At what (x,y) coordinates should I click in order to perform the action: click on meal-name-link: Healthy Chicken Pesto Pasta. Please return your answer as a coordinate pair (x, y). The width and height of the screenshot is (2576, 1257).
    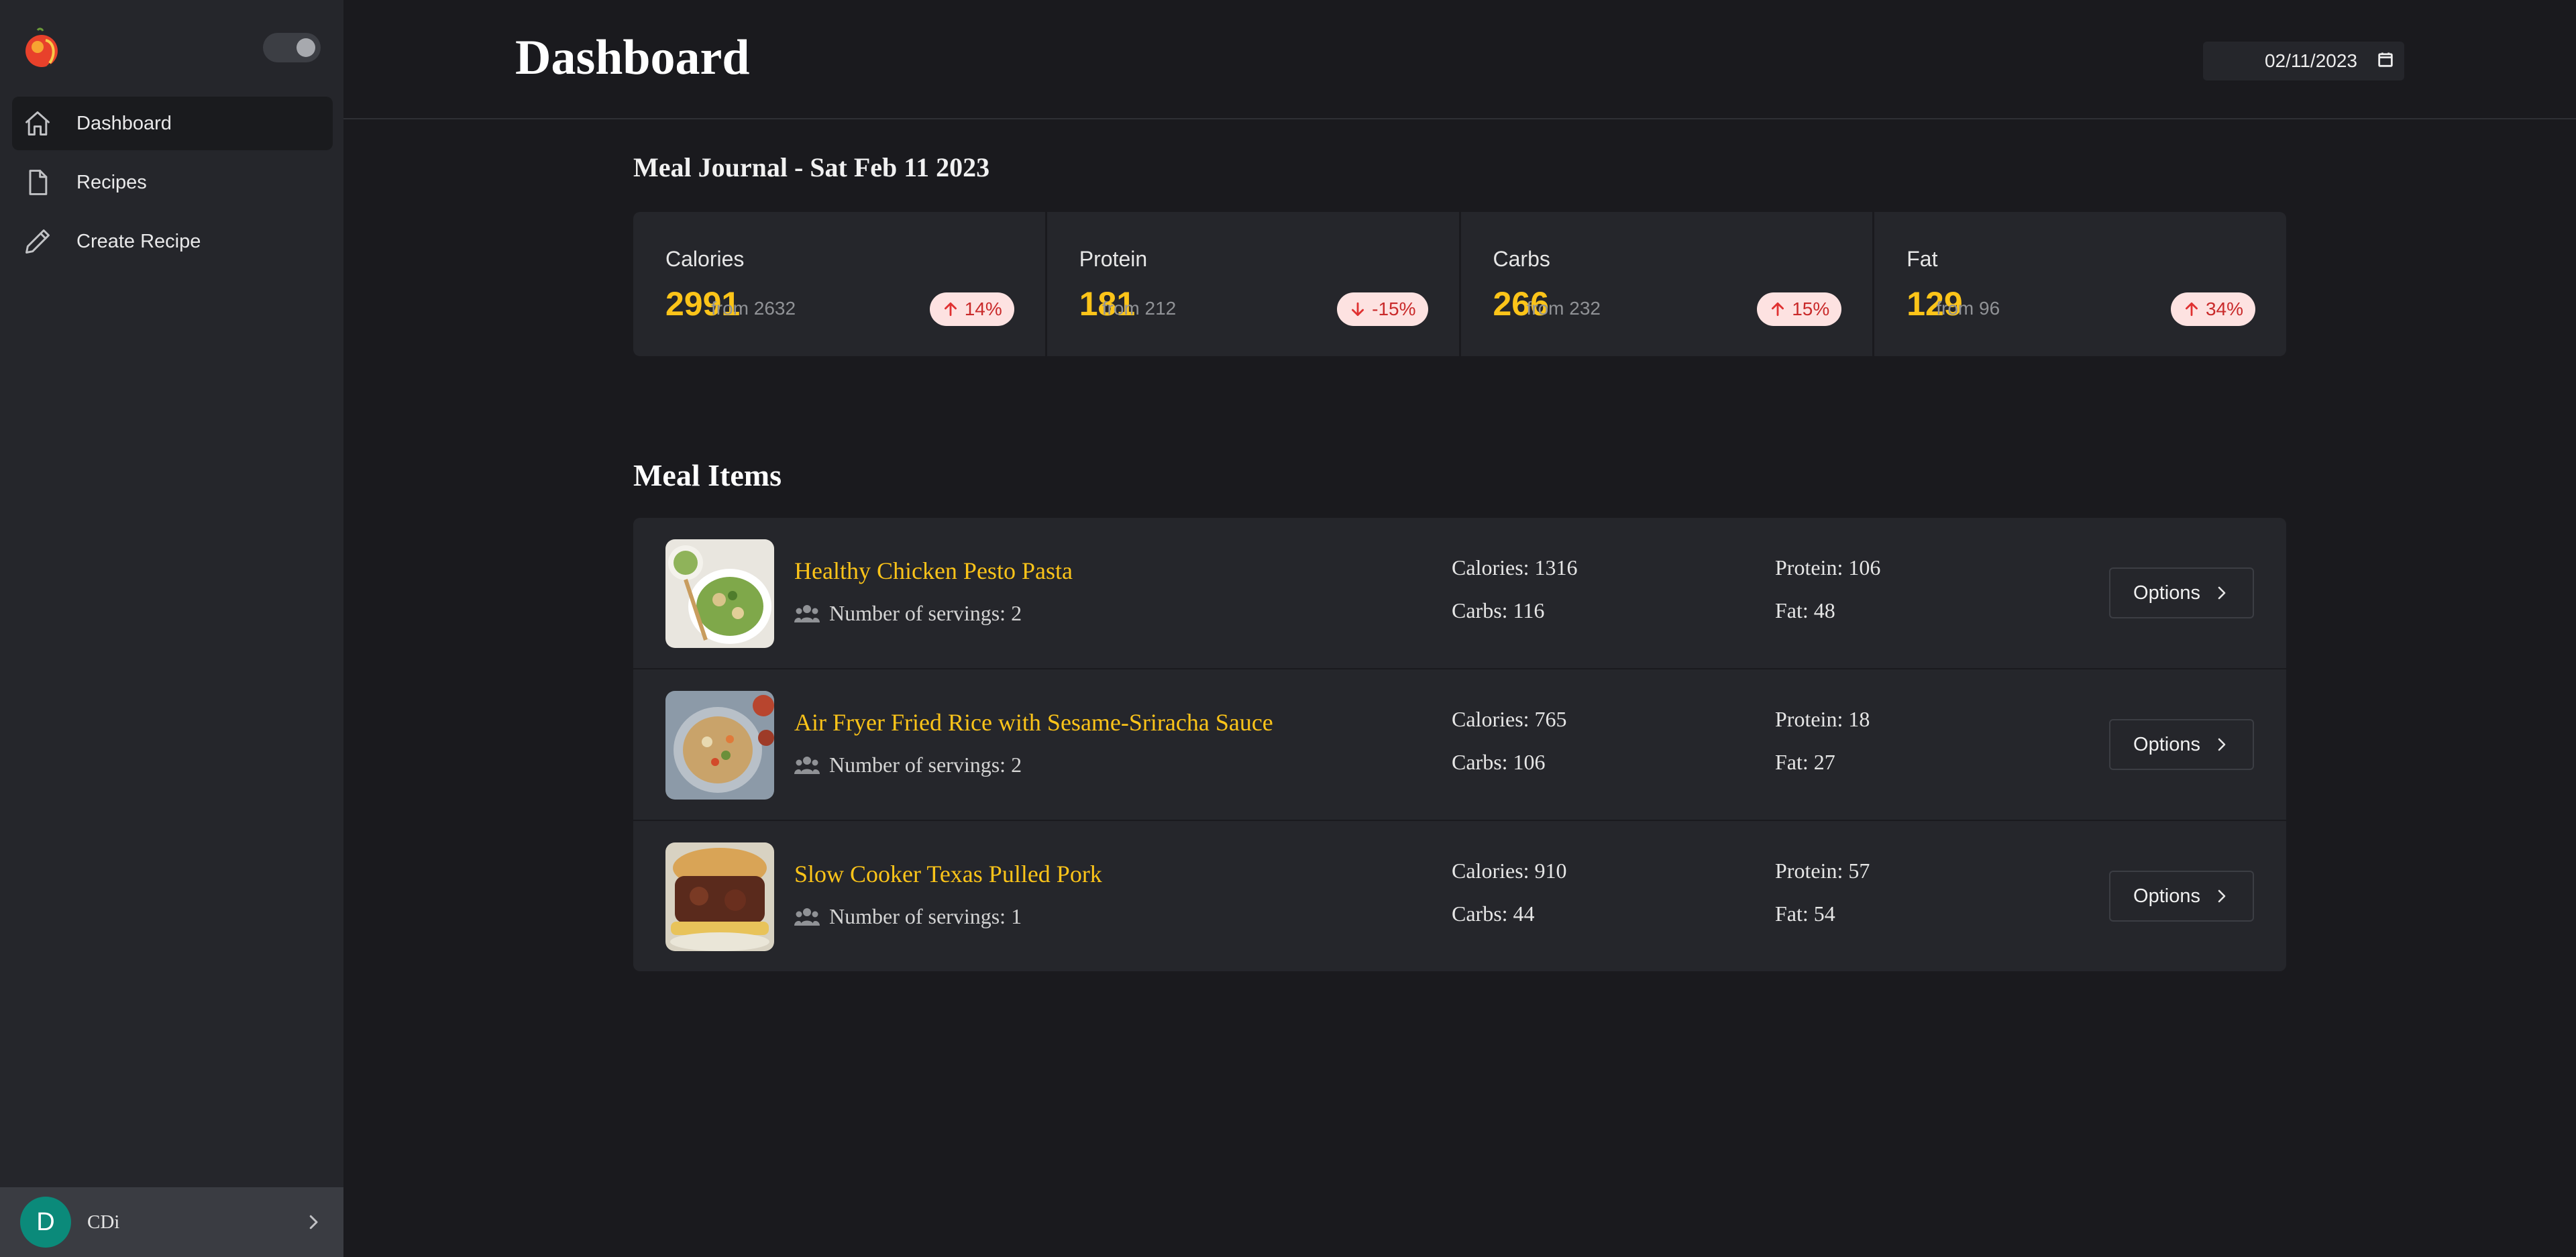
    Looking at the image, I should click on (933, 571).